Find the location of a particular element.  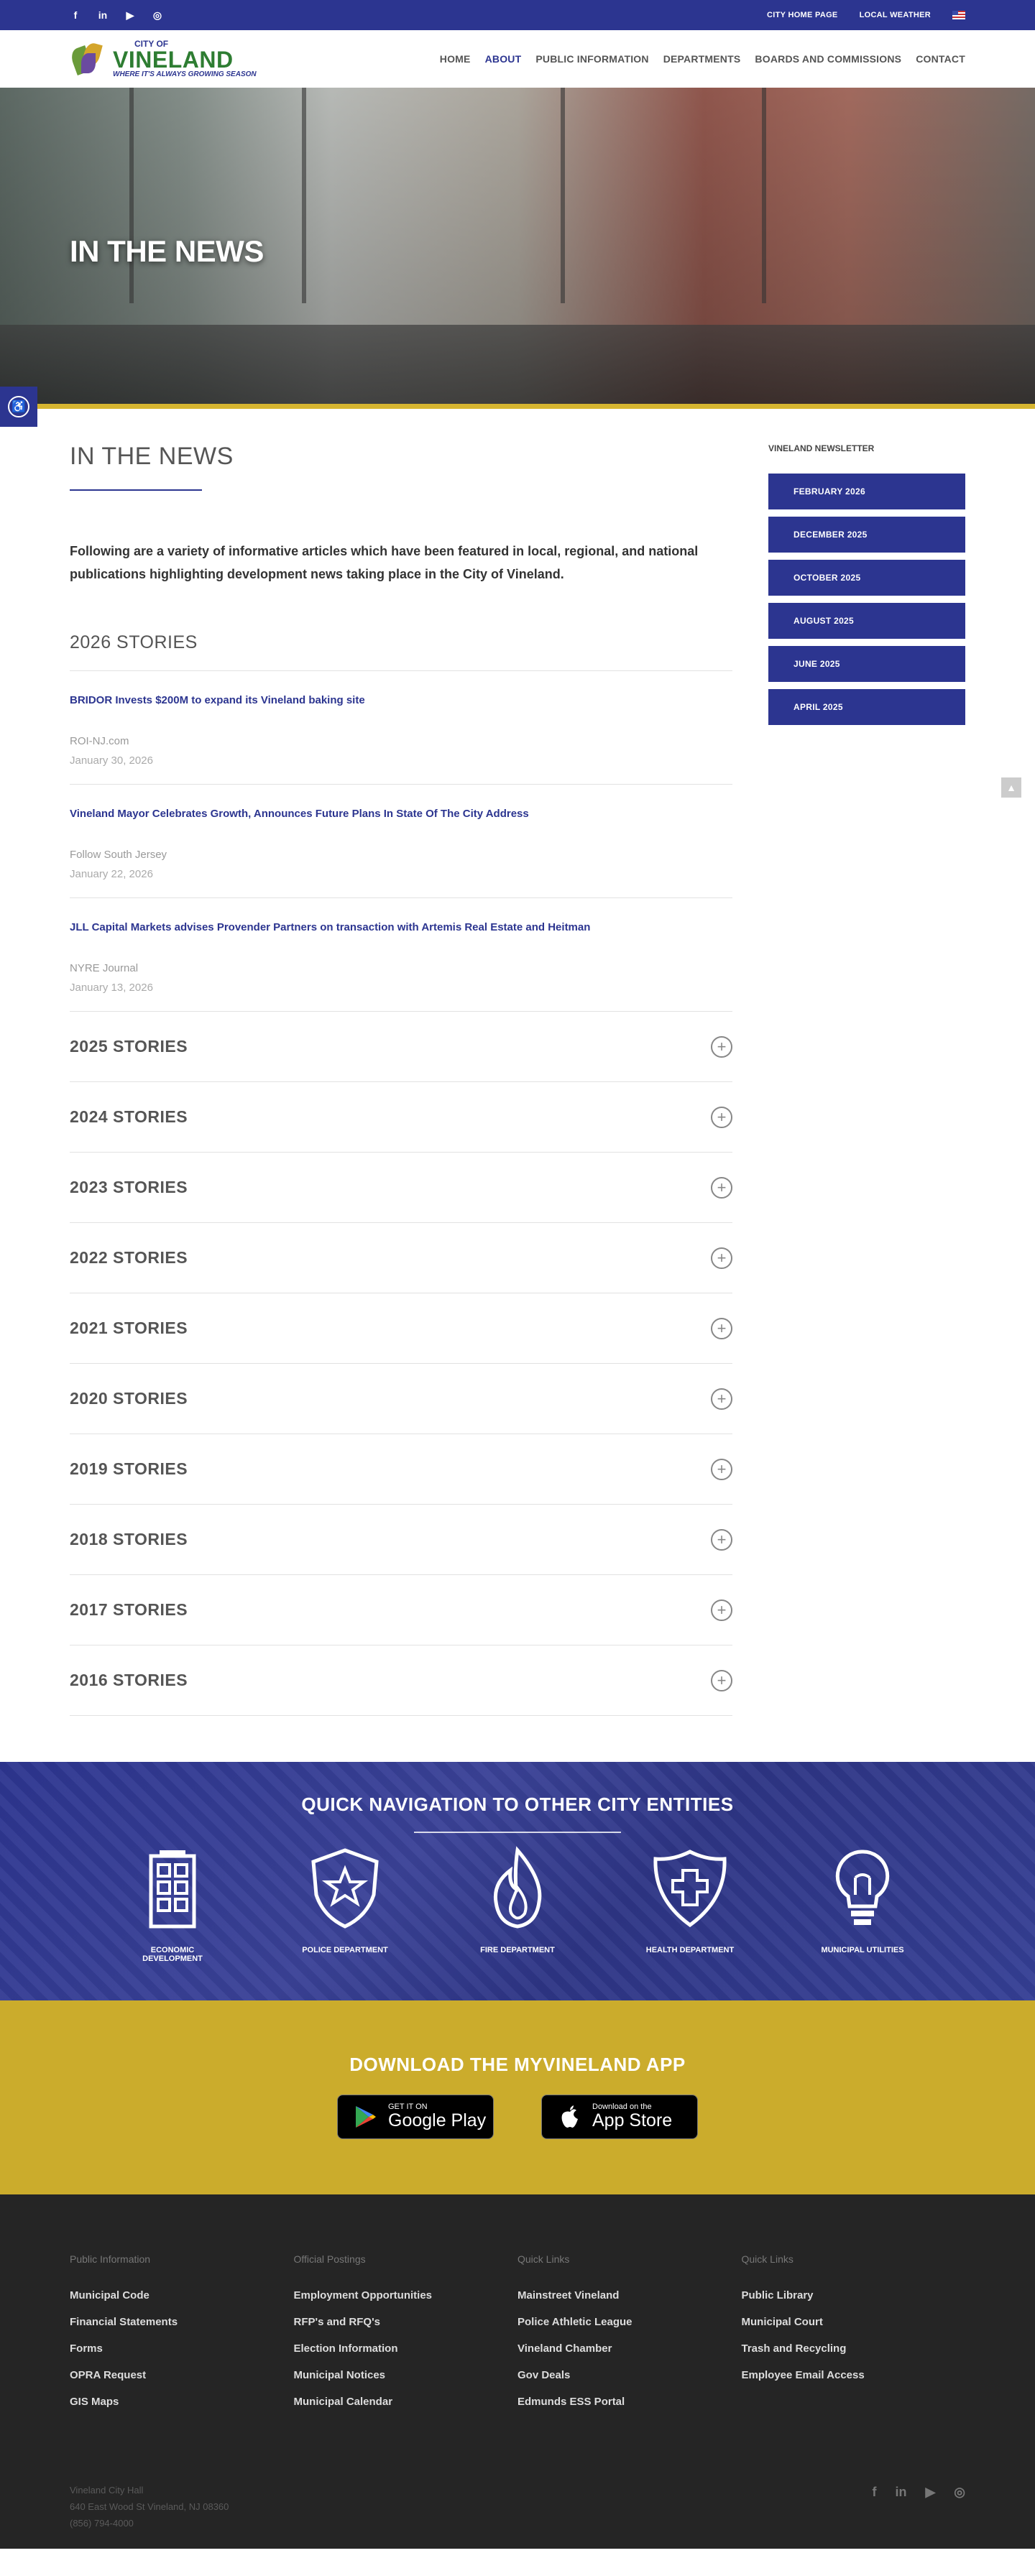

footer-column-heading: Official Postings is located at coordinates (329, 2259).